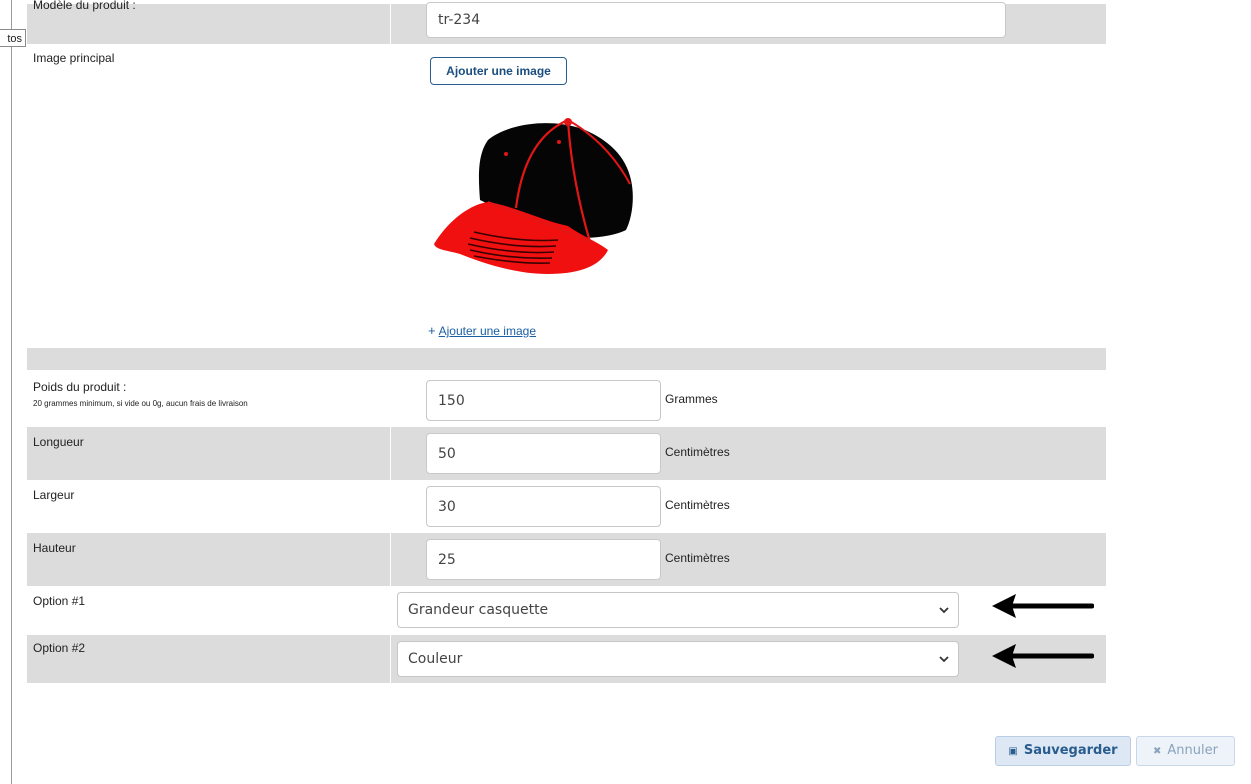  I want to click on width-label-cell: Largeur, so click(209, 506).